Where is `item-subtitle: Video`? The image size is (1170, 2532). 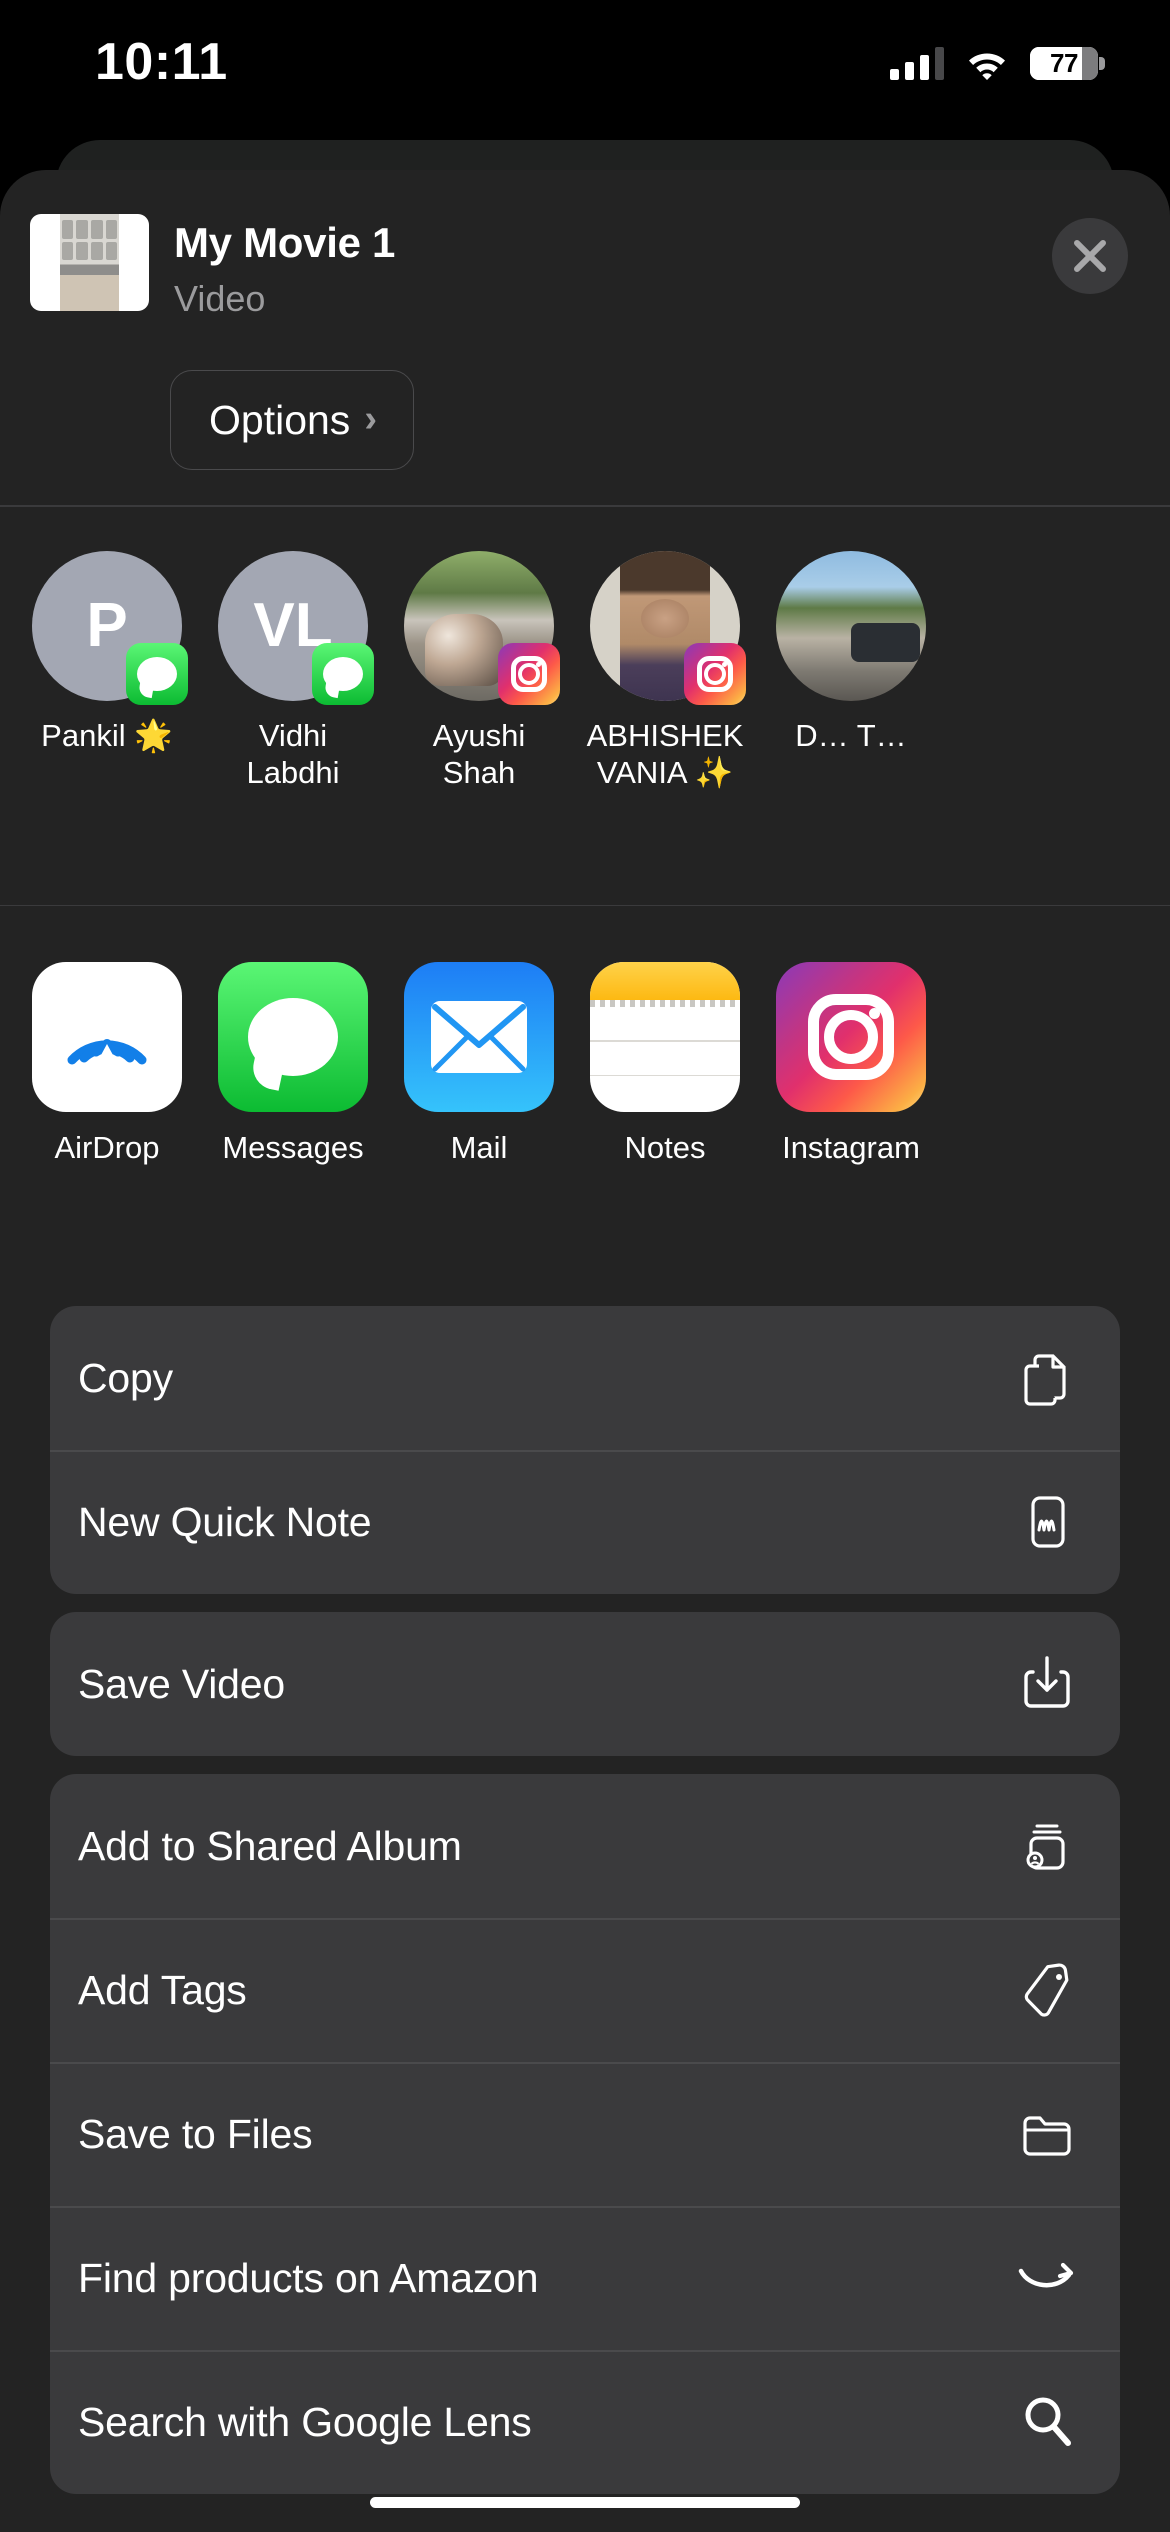 item-subtitle: Video is located at coordinates (220, 298).